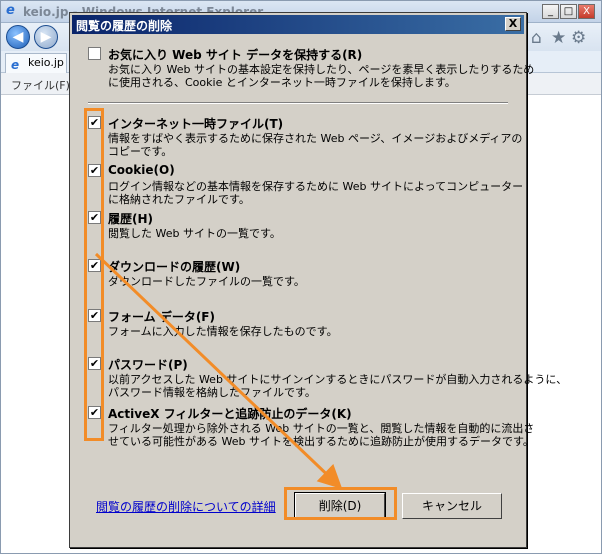 The width and height of the screenshot is (602, 554). I want to click on desc-line: ログイン情報などの基本情報を保存するために Web サイトによってコンピューター, so click(316, 186).